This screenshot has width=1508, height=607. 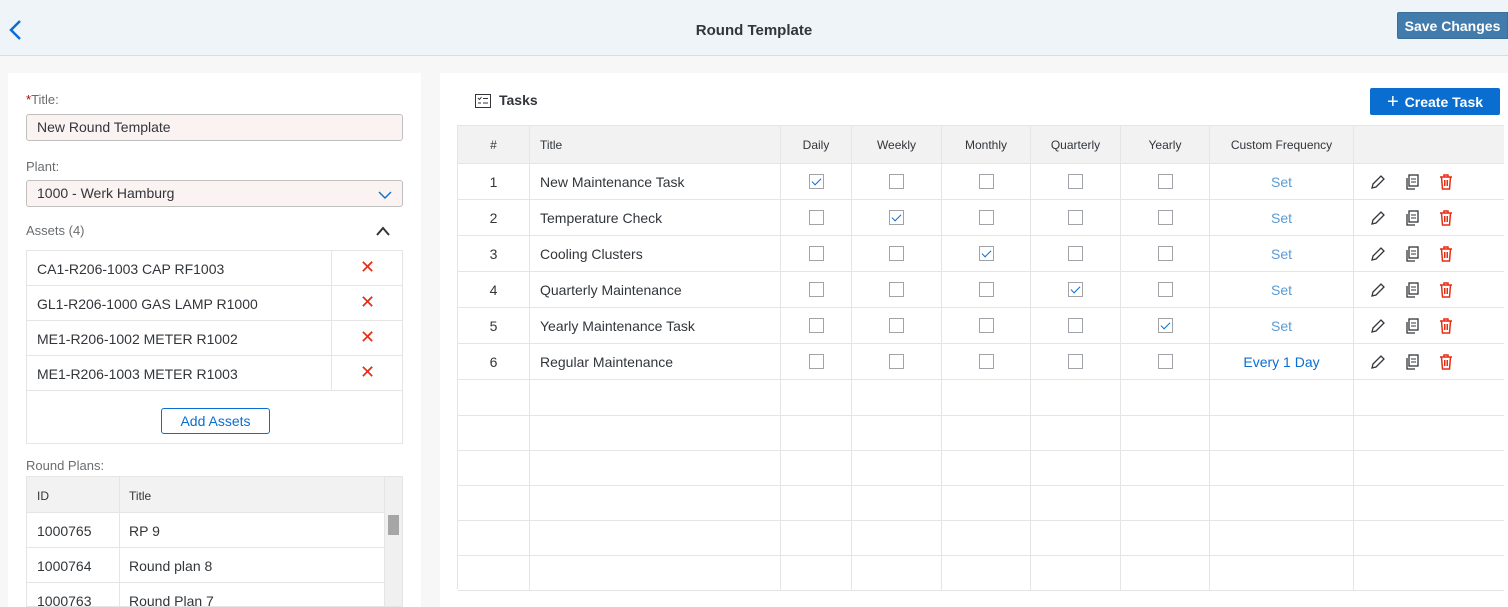 I want to click on task-title: Regular Maintenance, so click(x=655, y=361).